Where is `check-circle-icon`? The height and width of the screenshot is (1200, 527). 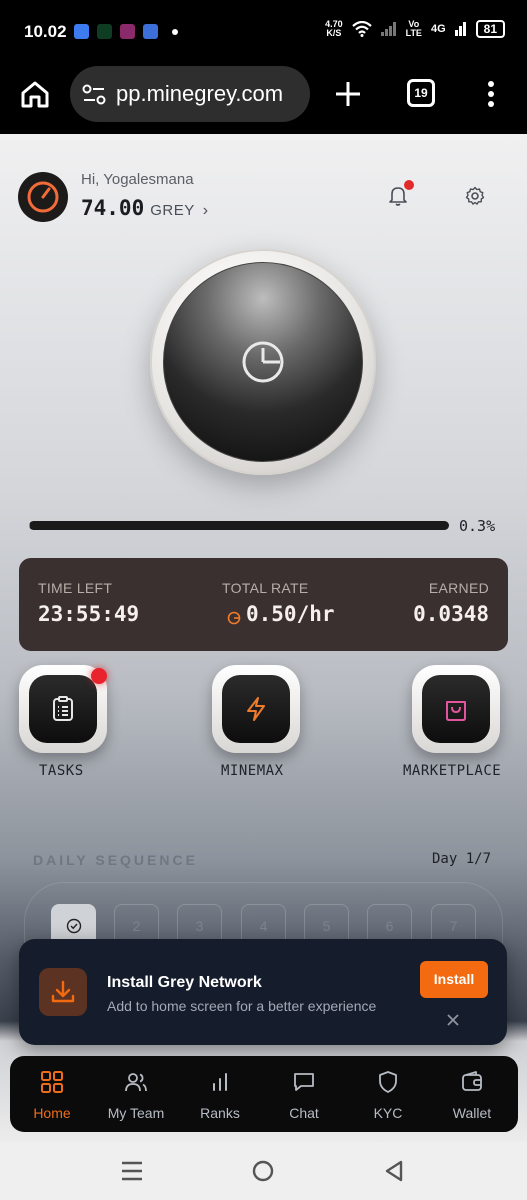
check-circle-icon is located at coordinates (73, 926).